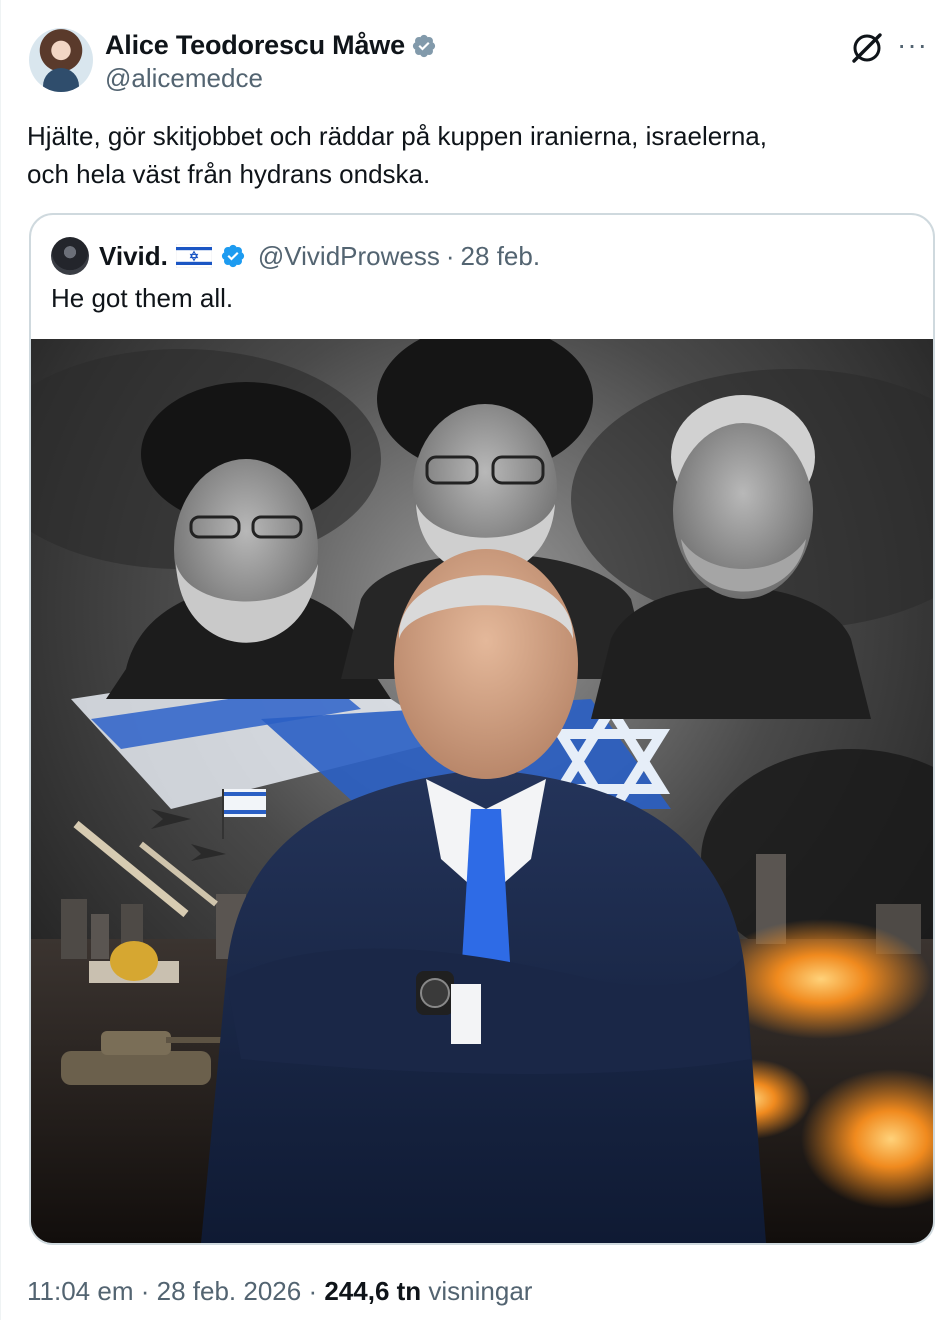  I want to click on tweet-time: 11:04 em, so click(80, 1291).